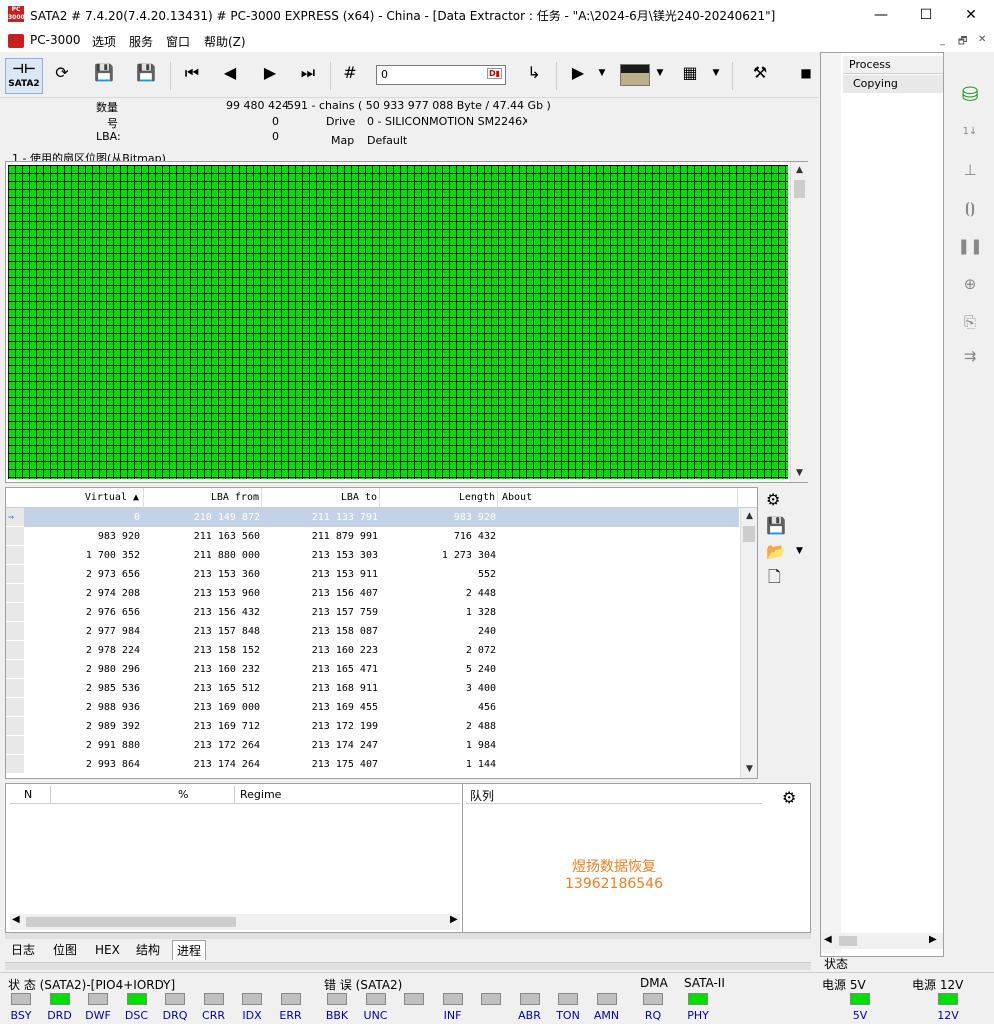 Image resolution: width=994 pixels, height=1024 pixels. I want to click on table-row: ⇒ 0 210 149 872 211 133 791 983 920, so click(372, 517).